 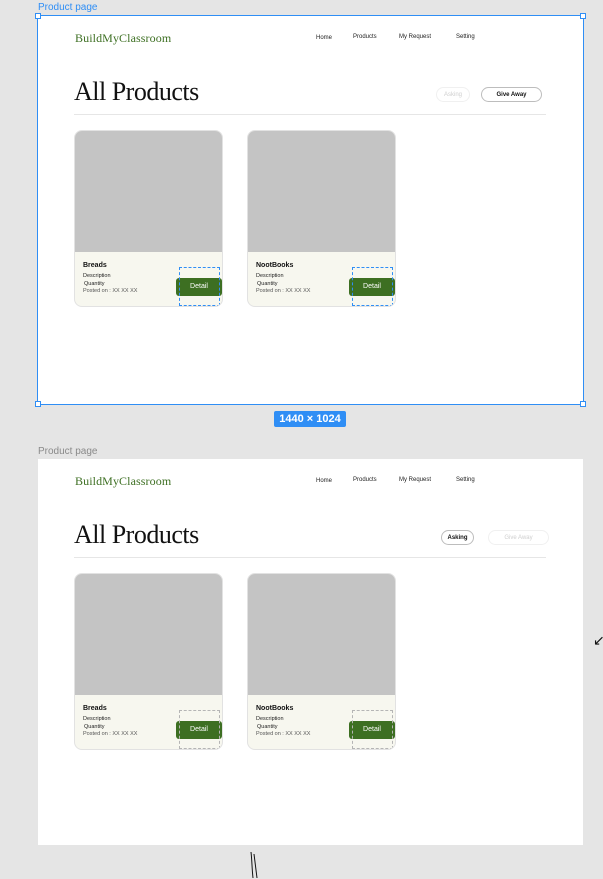 What do you see at coordinates (254, 865) in the screenshot?
I see `pen-stroke-icon` at bounding box center [254, 865].